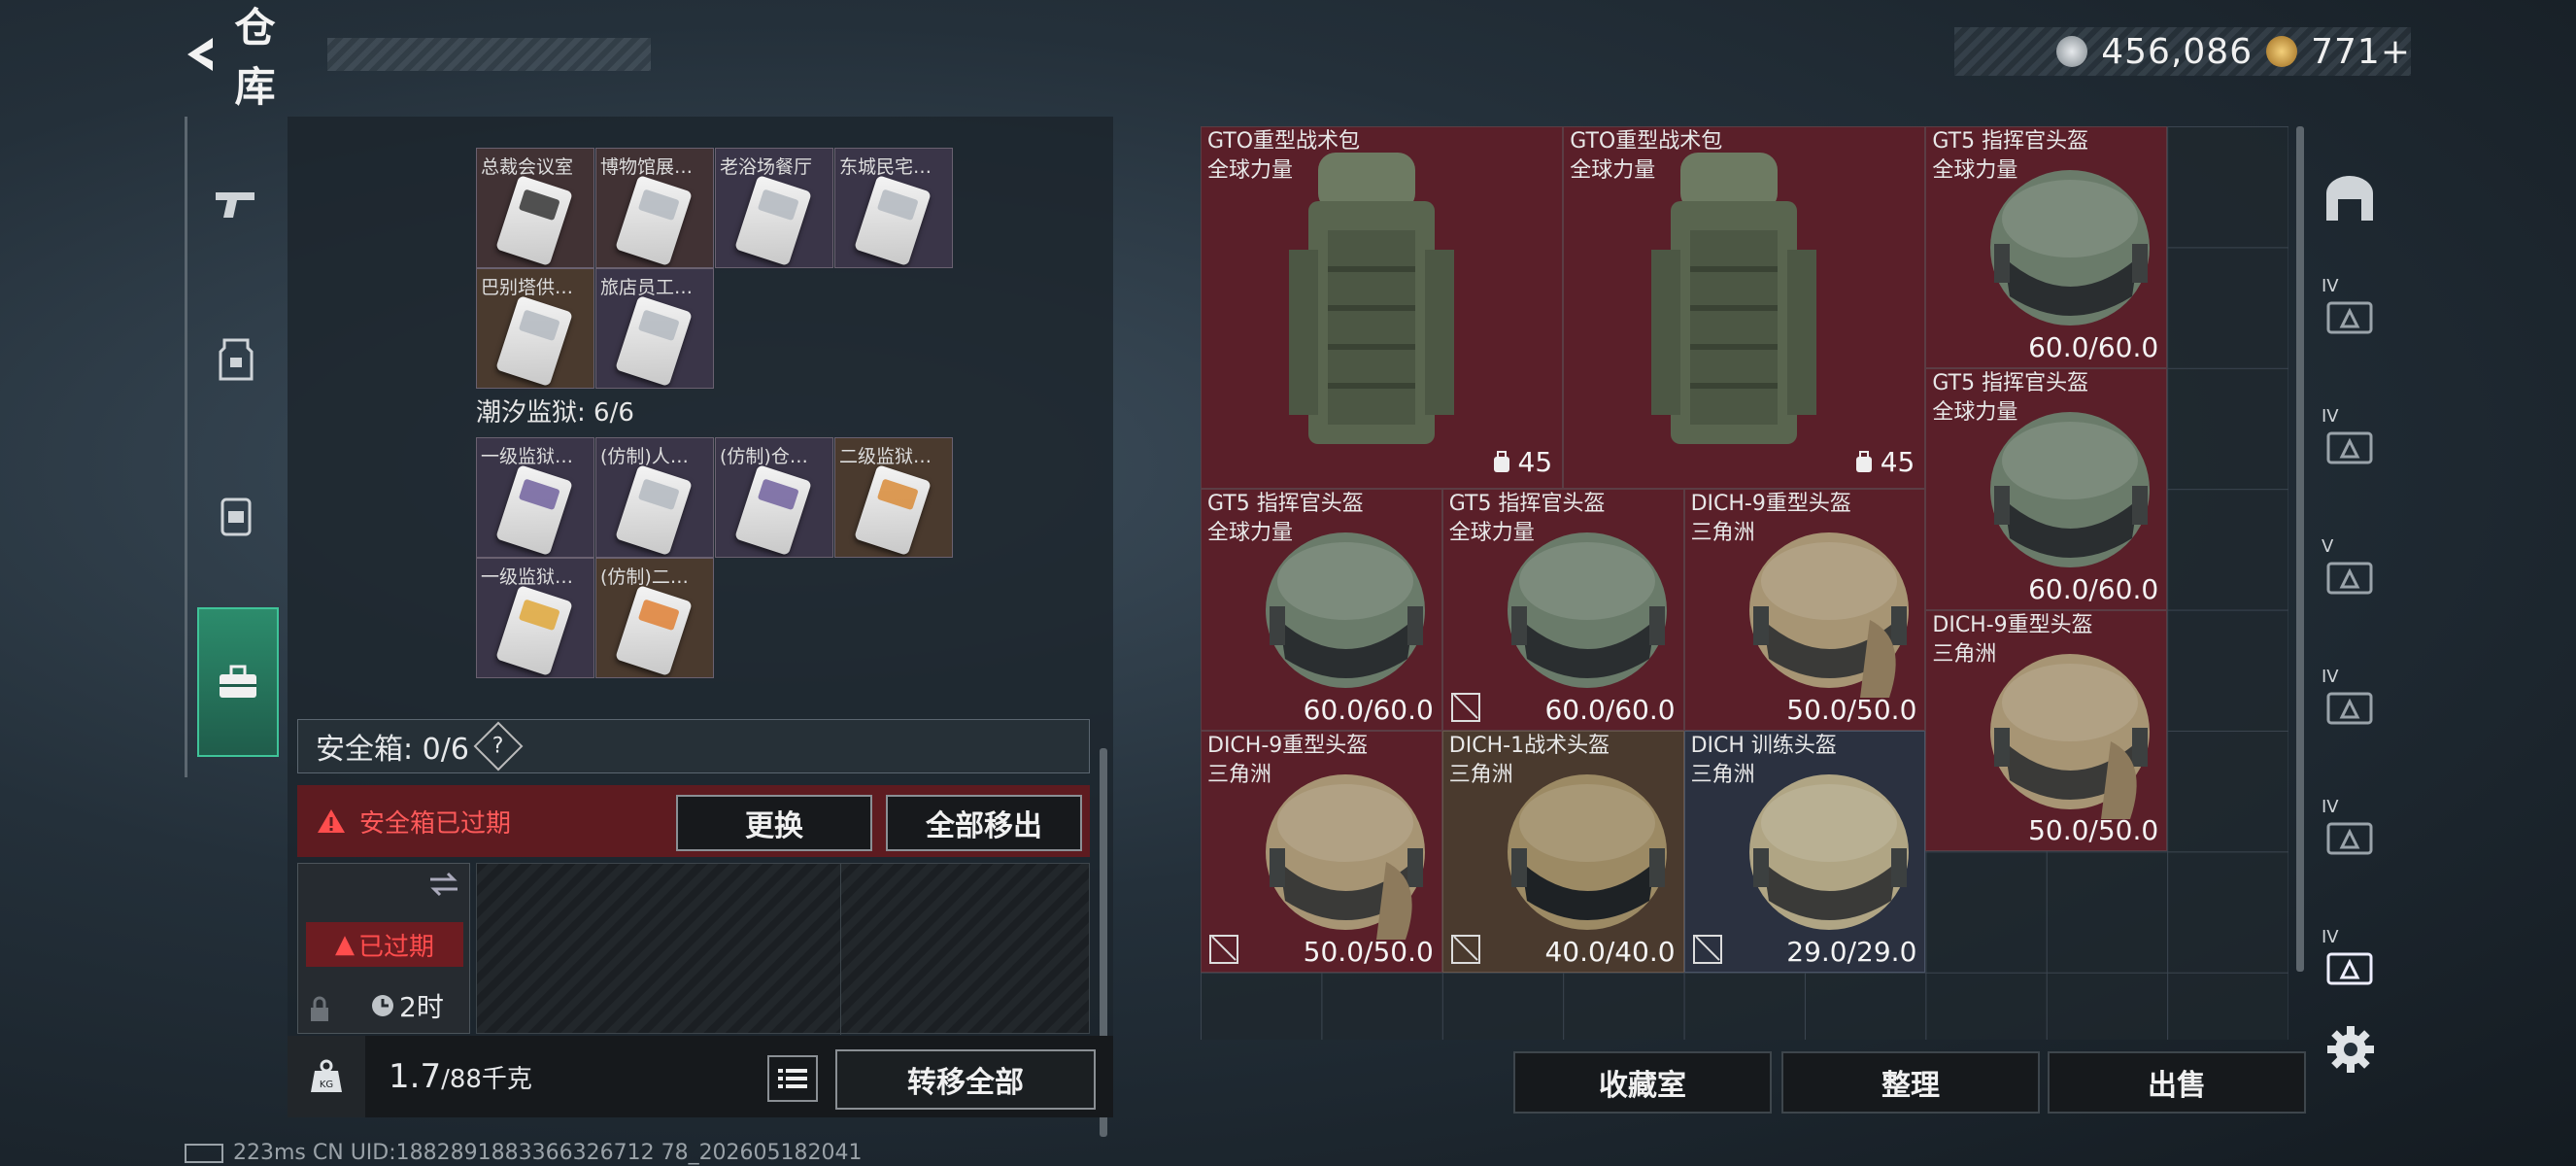 The width and height of the screenshot is (2576, 1166). Describe the element at coordinates (2349, 446) in the screenshot. I see `tab-storage-2: IV` at that location.